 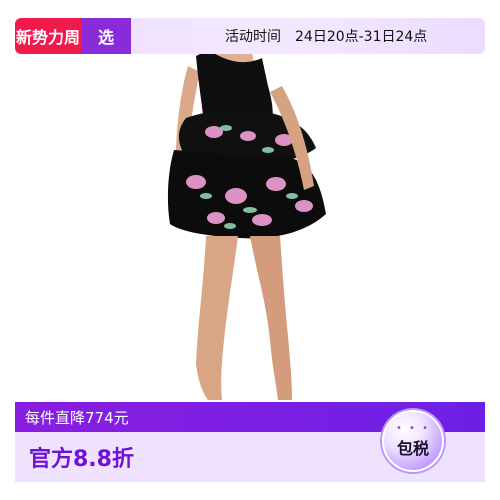 What do you see at coordinates (412, 448) in the screenshot?
I see `tax-included-label: 包税` at bounding box center [412, 448].